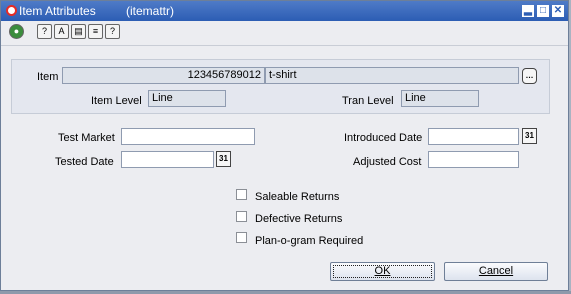  I want to click on spell-check-icon: A, so click(61, 31).